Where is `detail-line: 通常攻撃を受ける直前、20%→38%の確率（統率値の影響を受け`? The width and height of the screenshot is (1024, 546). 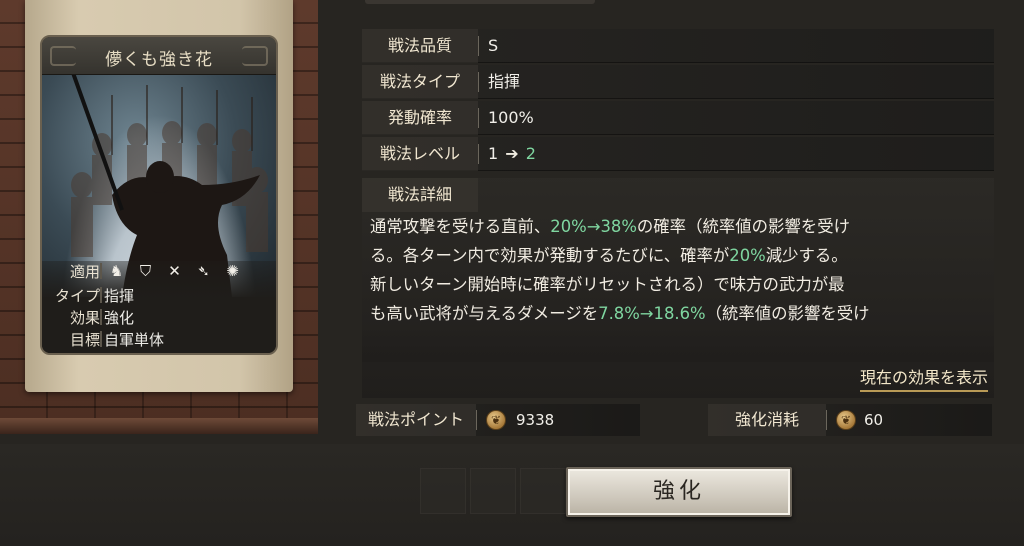
detail-line: 通常攻撃を受ける直前、20%→38%の確率（統率値の影響を受け is located at coordinates (680, 226).